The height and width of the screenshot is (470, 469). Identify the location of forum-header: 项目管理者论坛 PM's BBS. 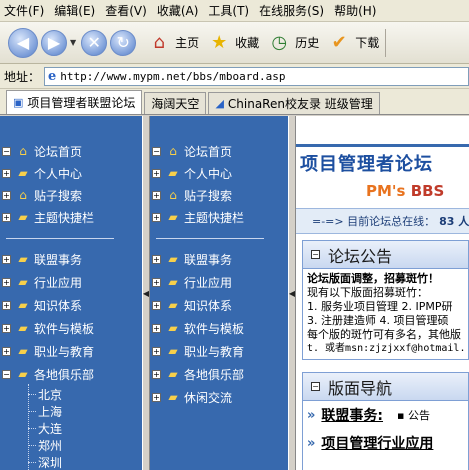
(382, 161).